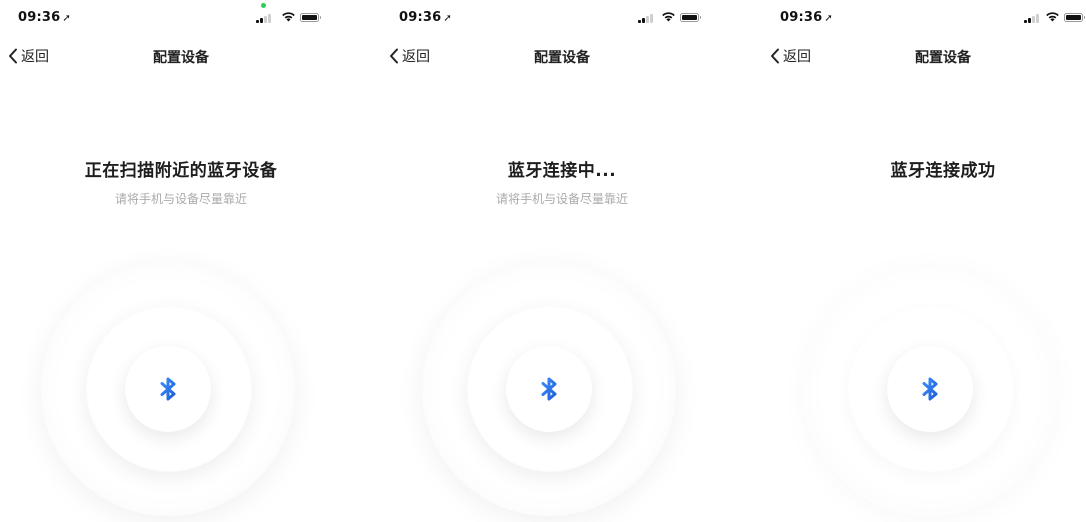  I want to click on status-heading: 蓝牙连接成功, so click(943, 171).